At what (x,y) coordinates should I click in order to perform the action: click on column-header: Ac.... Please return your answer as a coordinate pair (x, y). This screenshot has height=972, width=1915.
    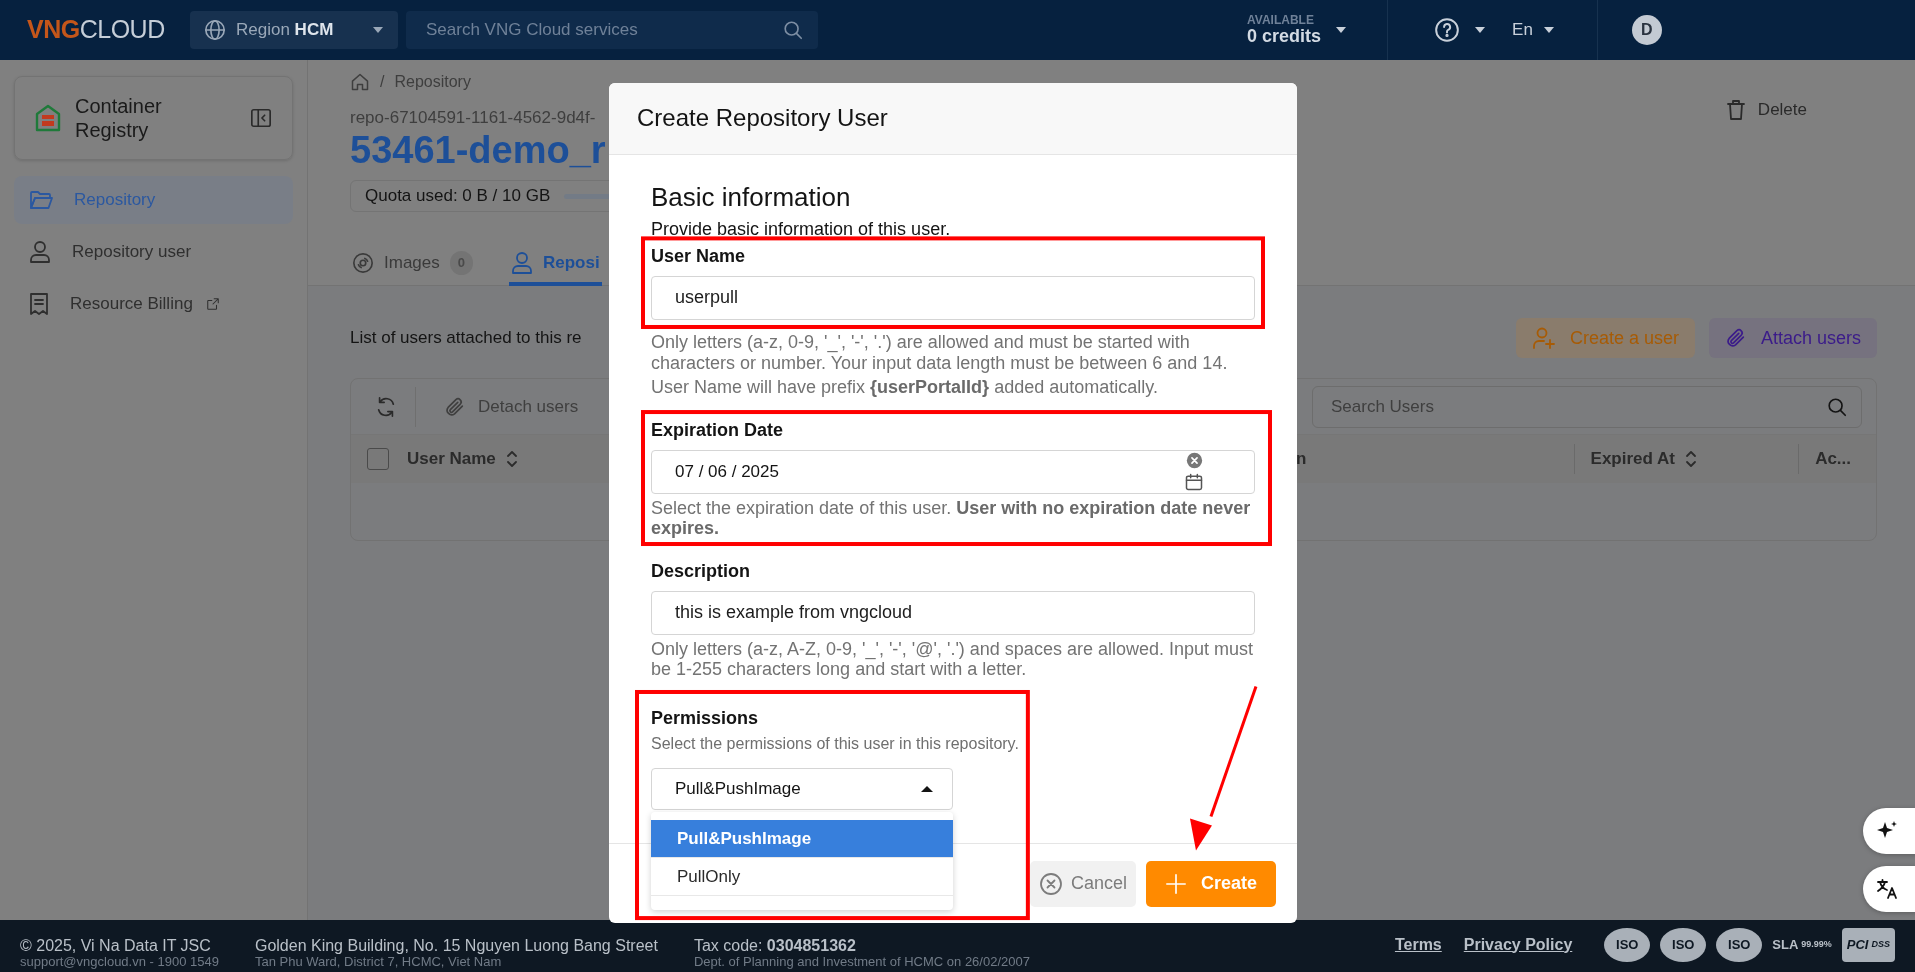
    Looking at the image, I should click on (1833, 459).